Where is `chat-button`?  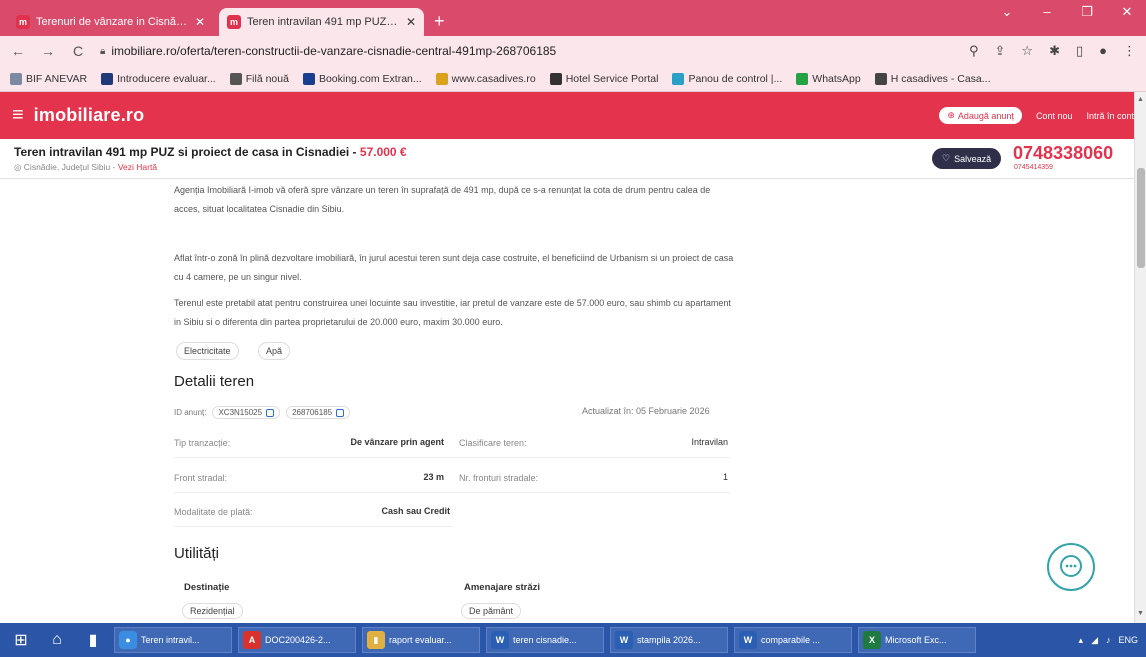 chat-button is located at coordinates (1071, 567).